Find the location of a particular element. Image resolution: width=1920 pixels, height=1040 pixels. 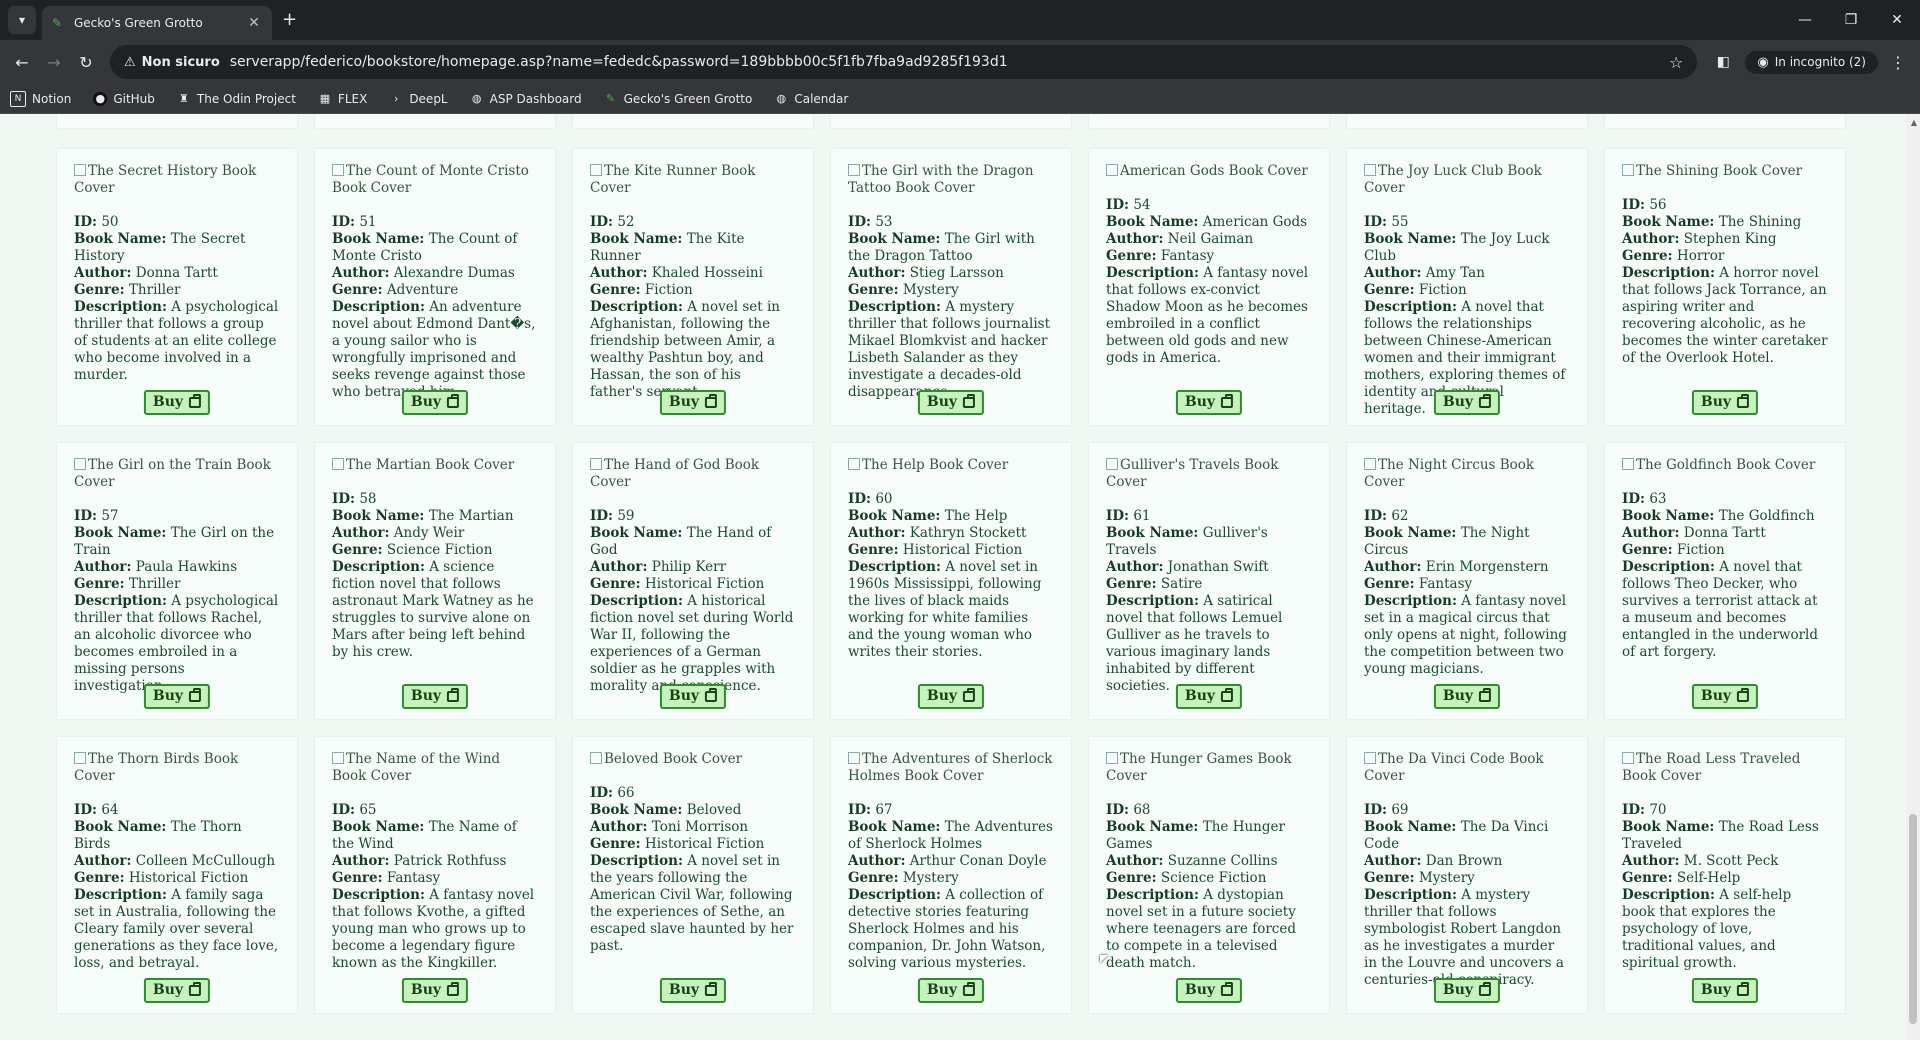

book-cover-image: The Road Less Traveled Book Cover is located at coordinates (1711, 767).